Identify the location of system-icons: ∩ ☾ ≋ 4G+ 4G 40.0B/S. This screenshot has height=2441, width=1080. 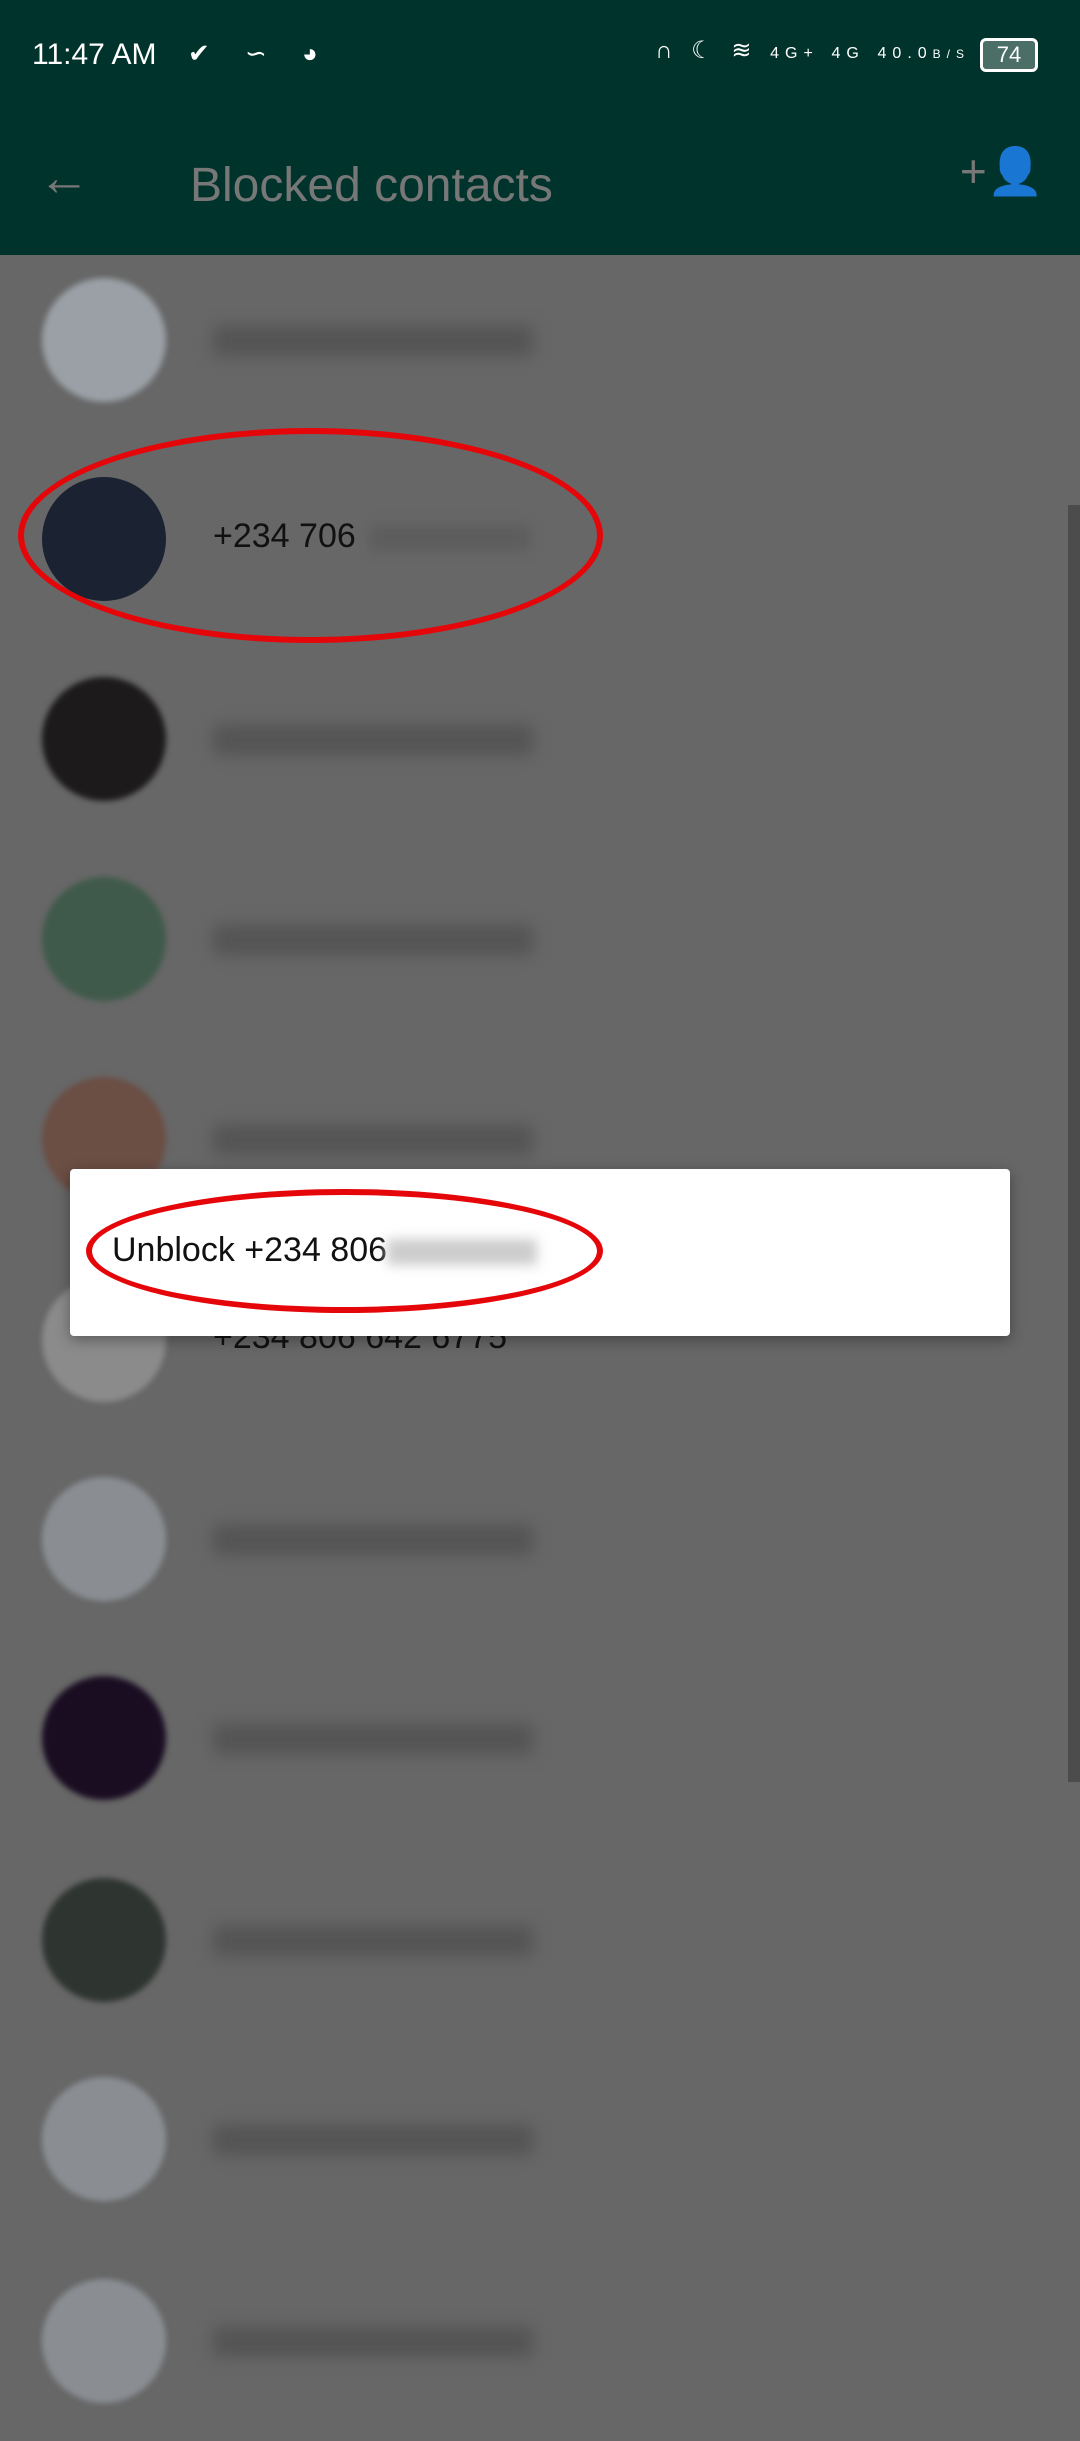
(812, 50).